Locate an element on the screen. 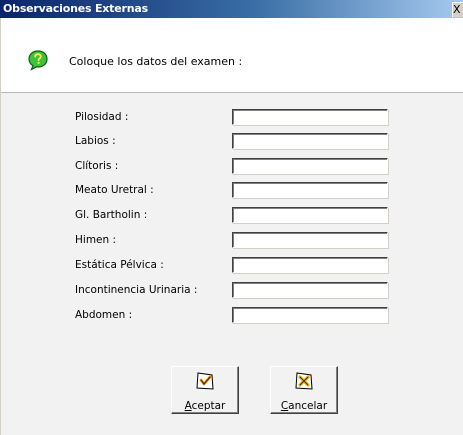 This screenshot has height=435, width=463. form-row-himen: Himen : is located at coordinates (232, 242).